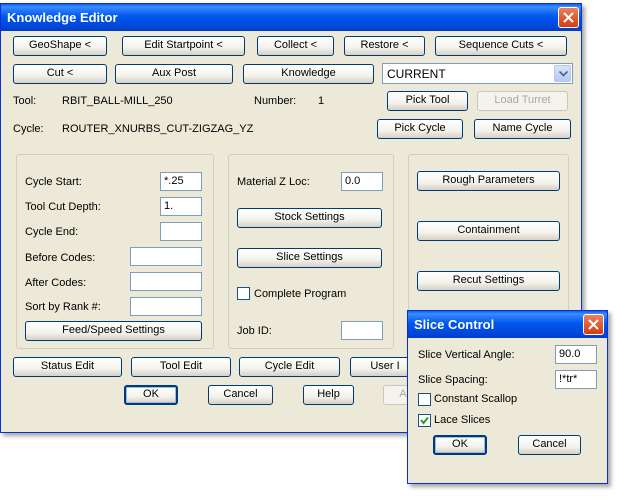 The width and height of the screenshot is (621, 497). I want to click on aux-post-button: Aux Post, so click(174, 74).